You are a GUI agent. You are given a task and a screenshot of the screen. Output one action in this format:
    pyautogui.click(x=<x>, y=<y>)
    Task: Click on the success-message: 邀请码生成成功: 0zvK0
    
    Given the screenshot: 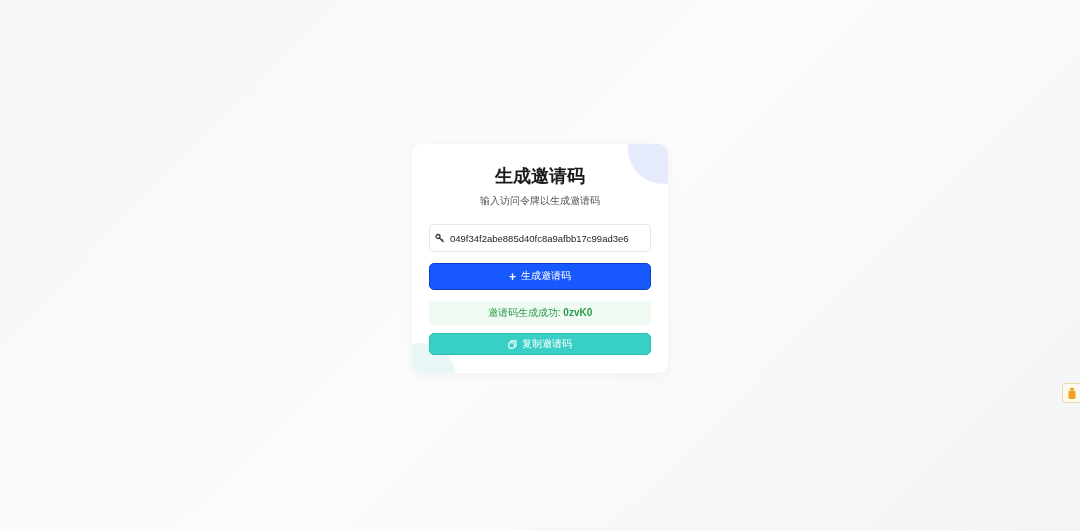 What is the action you would take?
    pyautogui.click(x=540, y=313)
    